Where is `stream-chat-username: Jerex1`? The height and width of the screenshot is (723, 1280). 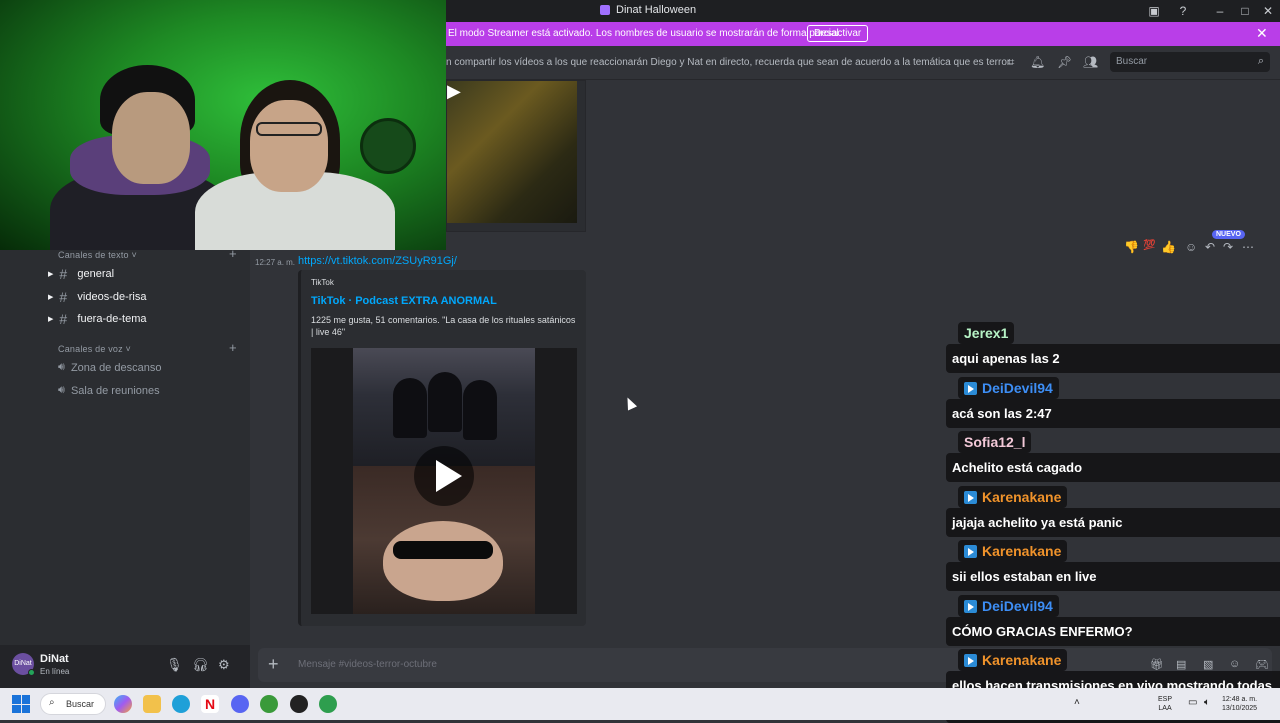 stream-chat-username: Jerex1 is located at coordinates (986, 333).